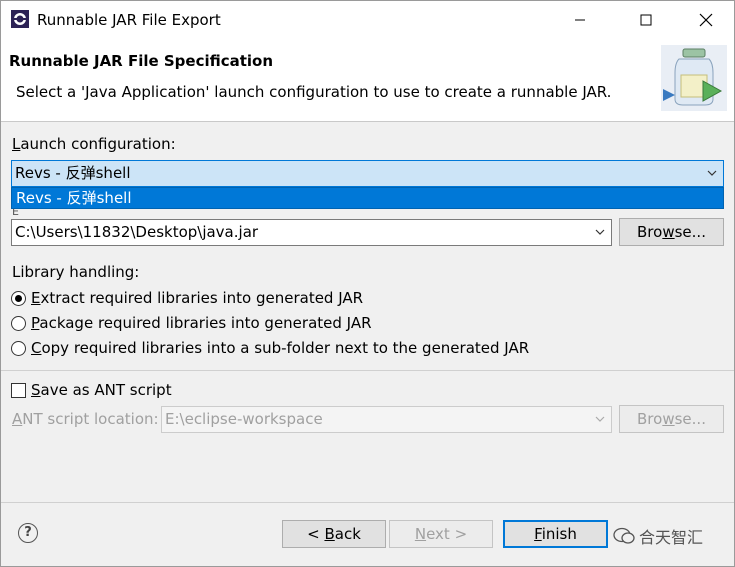 The image size is (735, 567). Describe the element at coordinates (28, 533) in the screenshot. I see `help-icon: ?` at that location.